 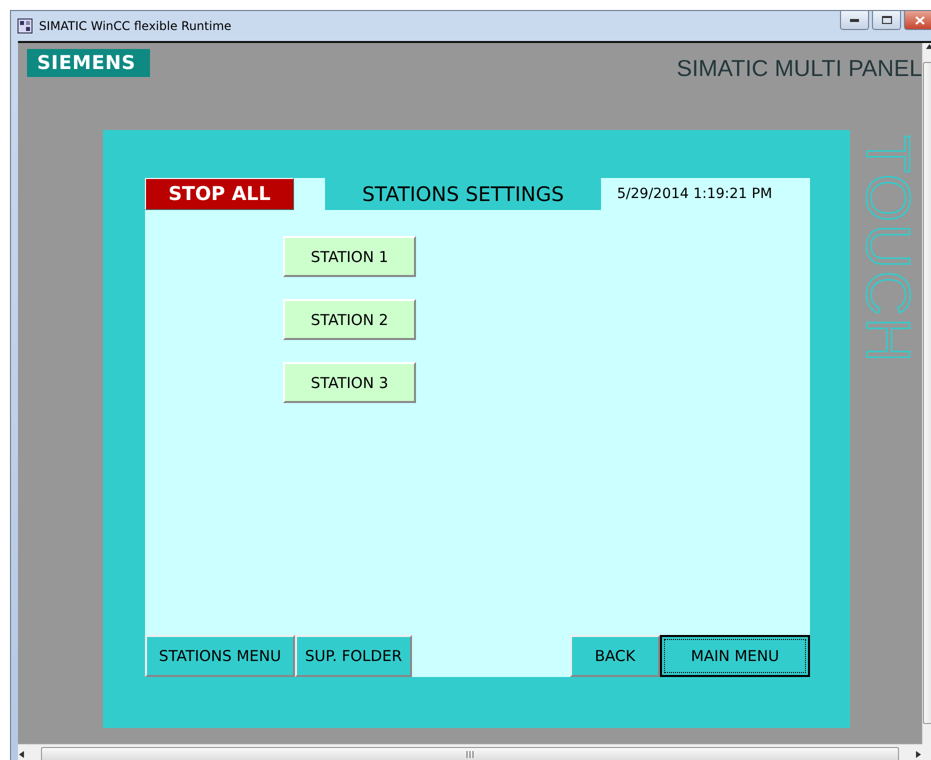 I want to click on minimize-icon, so click(x=854, y=20).